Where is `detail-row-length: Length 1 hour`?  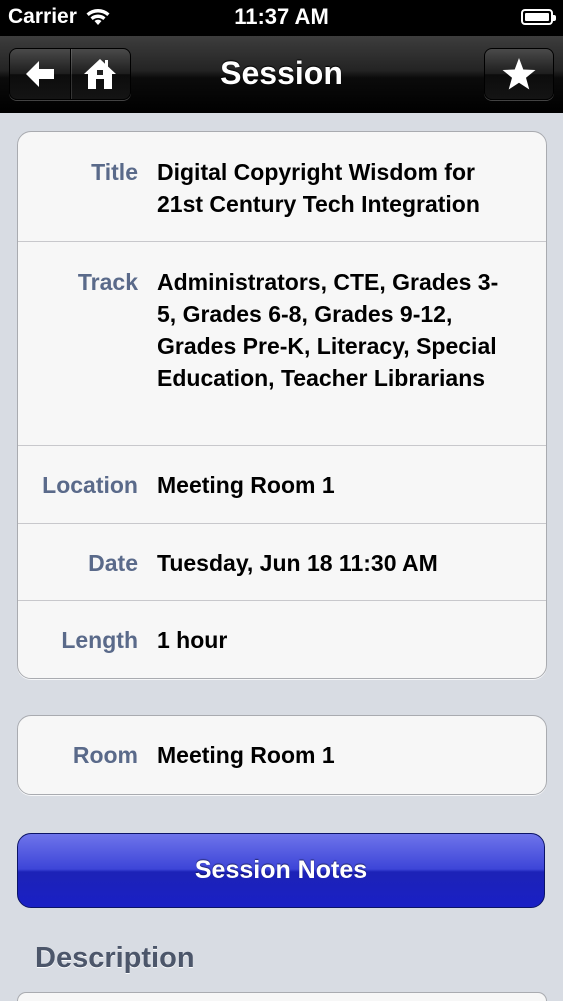 detail-row-length: Length 1 hour is located at coordinates (282, 639).